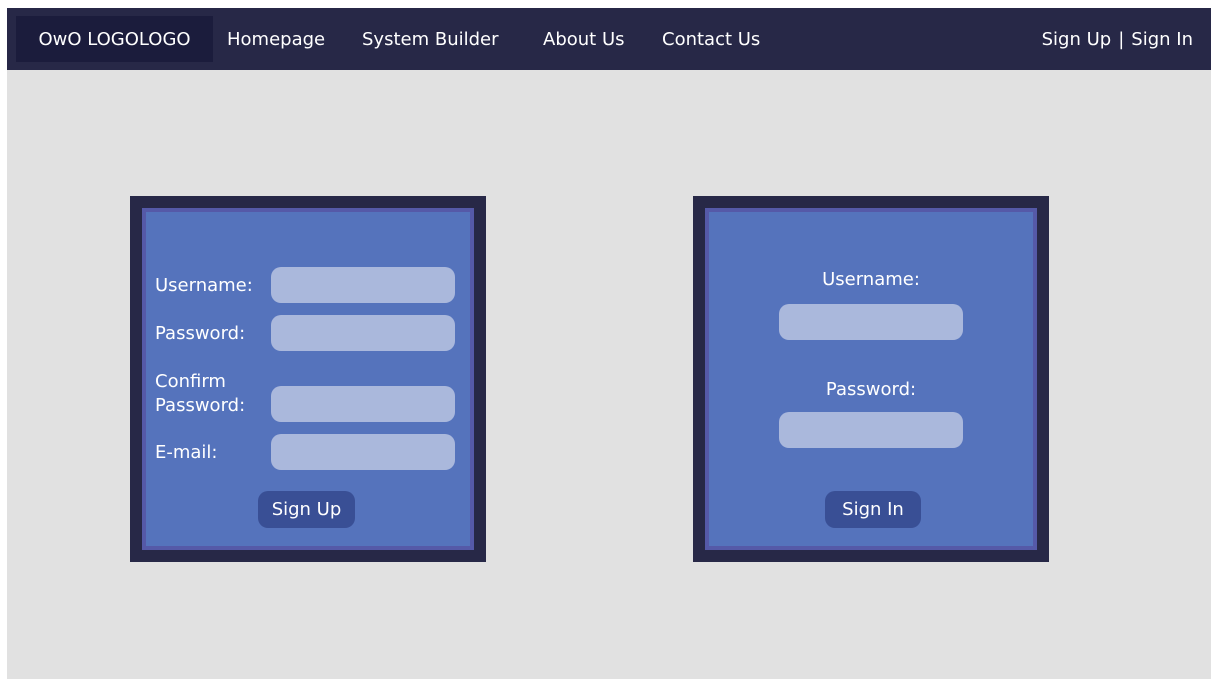 This screenshot has height=679, width=1216. What do you see at coordinates (871, 389) in the screenshot?
I see `signin-password-label: Password:` at bounding box center [871, 389].